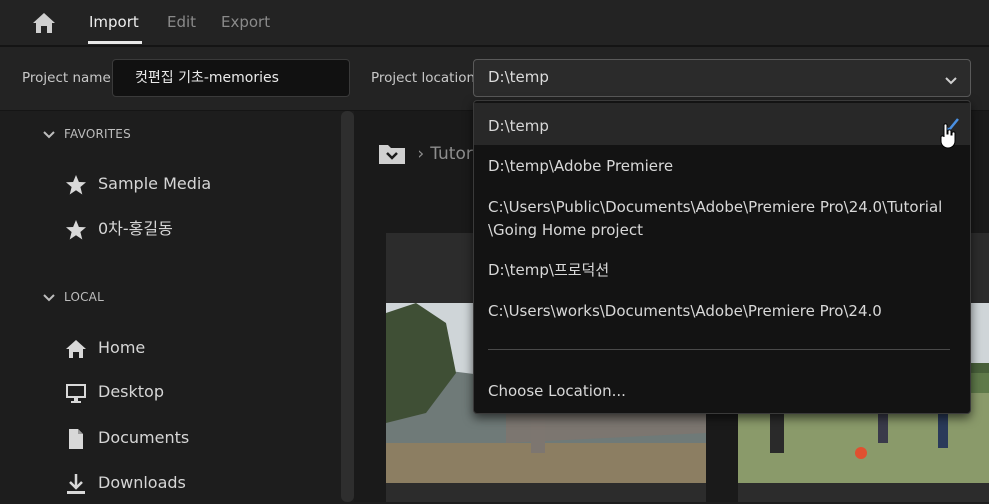 This screenshot has width=989, height=504. Describe the element at coordinates (565, 230) in the screenshot. I see `dropdown-option-label-line2: \Going Home project` at that location.